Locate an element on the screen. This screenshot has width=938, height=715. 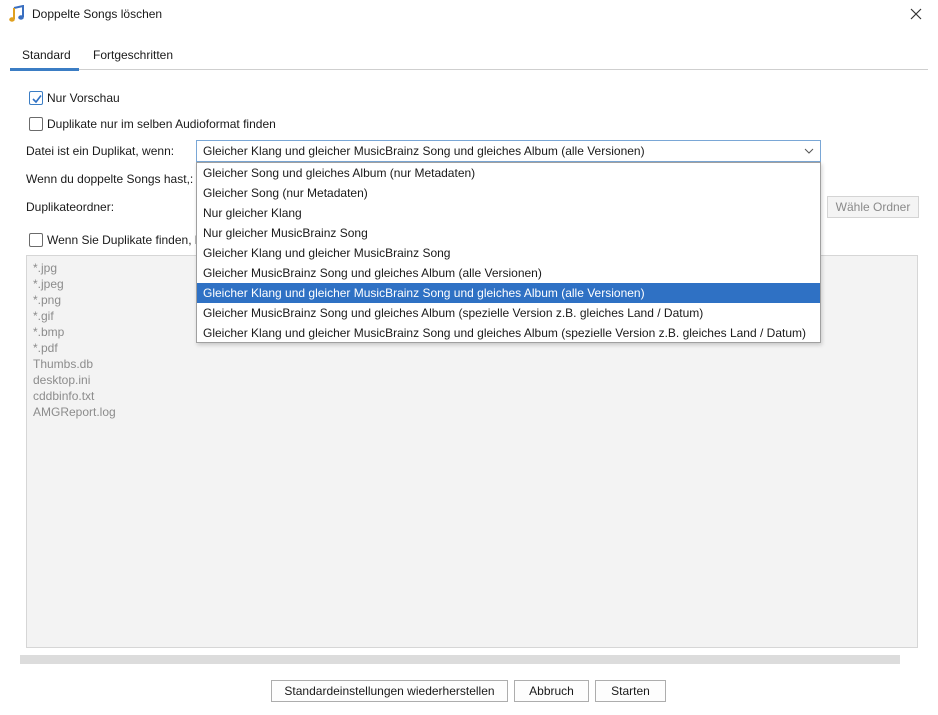
when-found-option: Wenn Sie Duplikate finden, l is located at coordinates (113, 240).